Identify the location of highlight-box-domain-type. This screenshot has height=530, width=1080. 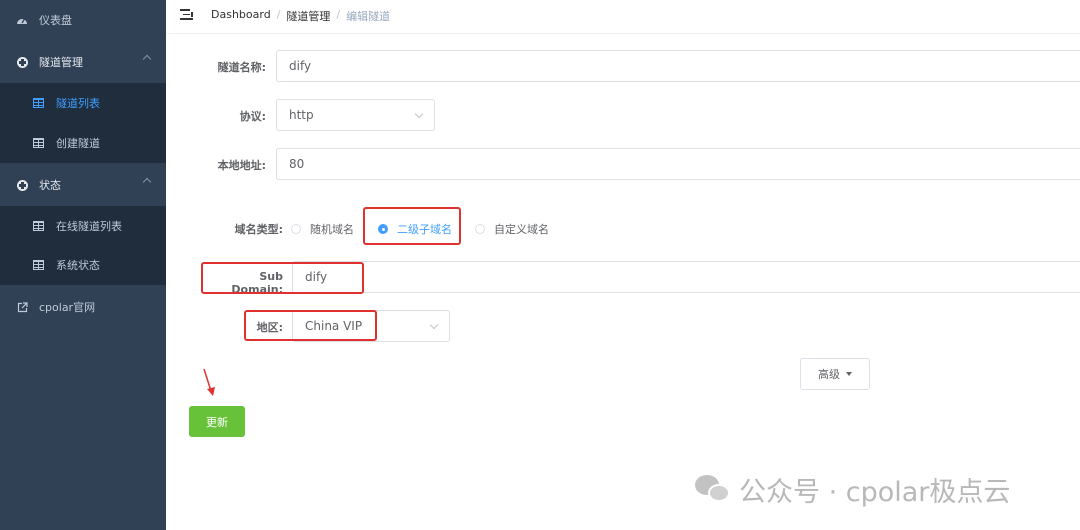
(412, 226).